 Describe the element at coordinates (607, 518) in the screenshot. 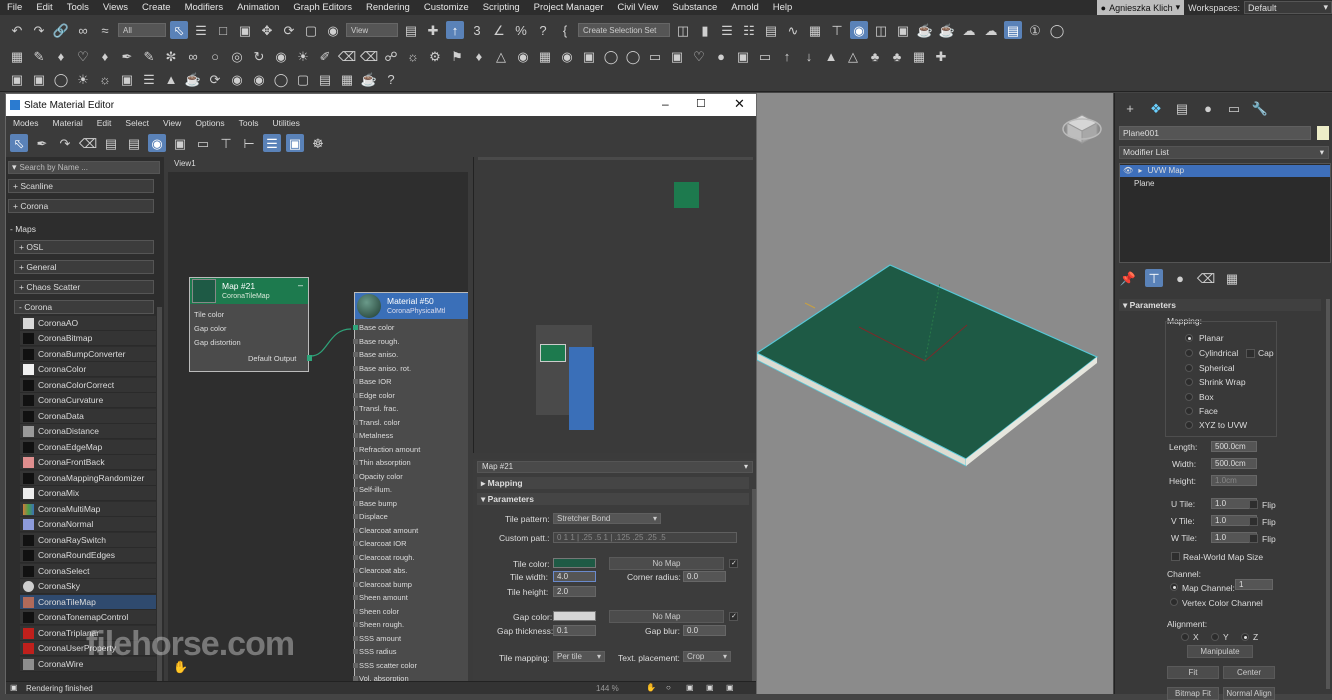

I see `tile-pattern-dropdown: Stretcher Bond ▾` at that location.